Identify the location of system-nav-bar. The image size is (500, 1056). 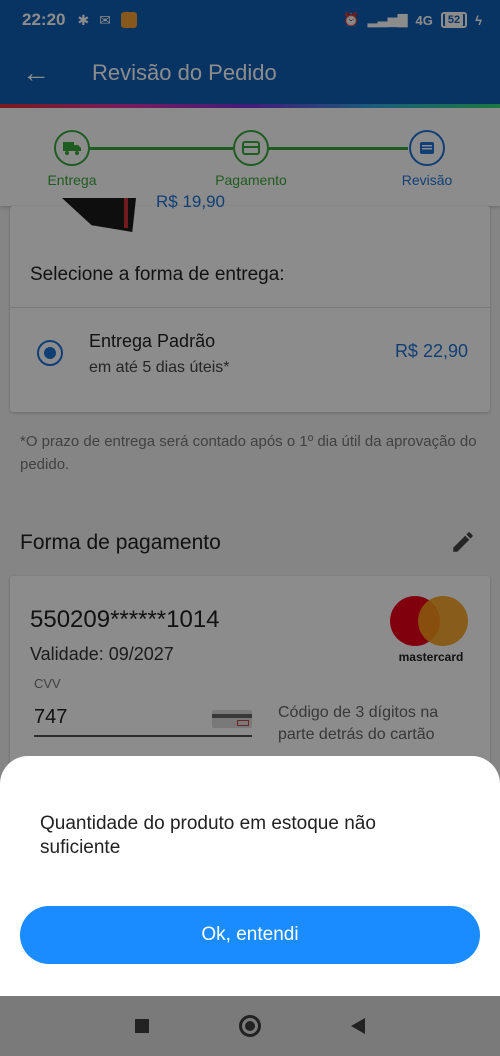
(250, 1026).